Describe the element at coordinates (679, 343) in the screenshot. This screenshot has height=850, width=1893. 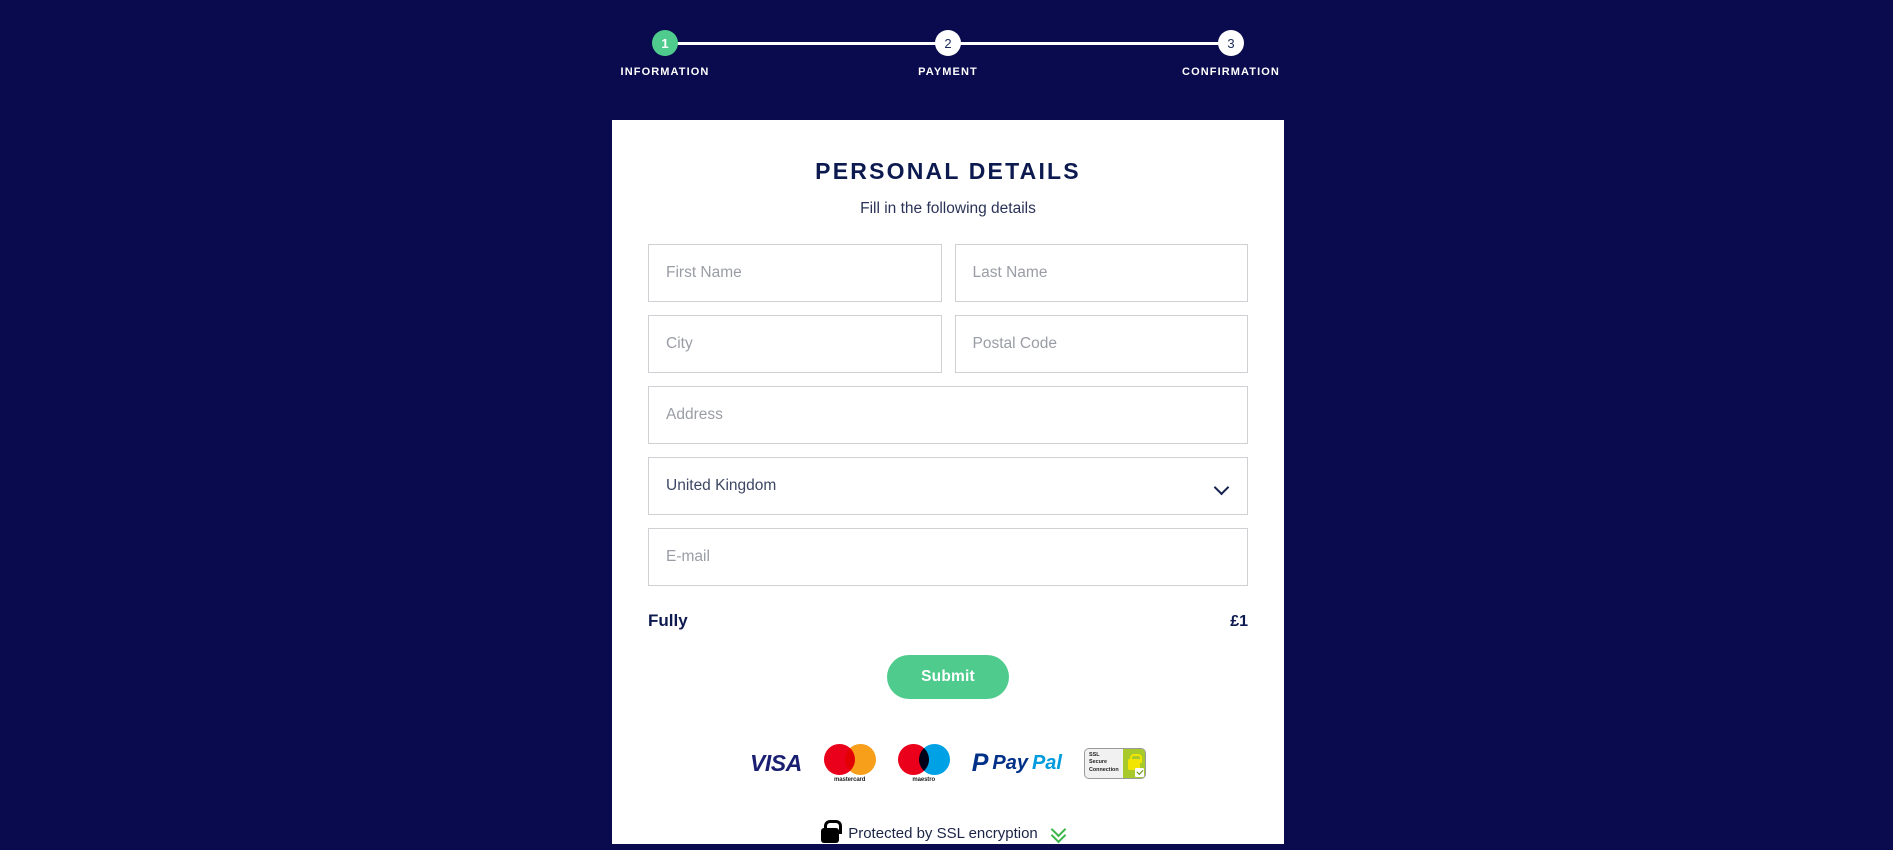
I see `city-placeholder: City` at that location.